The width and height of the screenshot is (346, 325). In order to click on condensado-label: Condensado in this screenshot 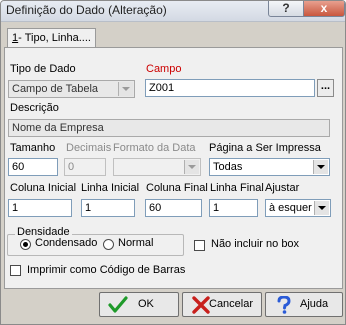, I will do `click(66, 243)`.